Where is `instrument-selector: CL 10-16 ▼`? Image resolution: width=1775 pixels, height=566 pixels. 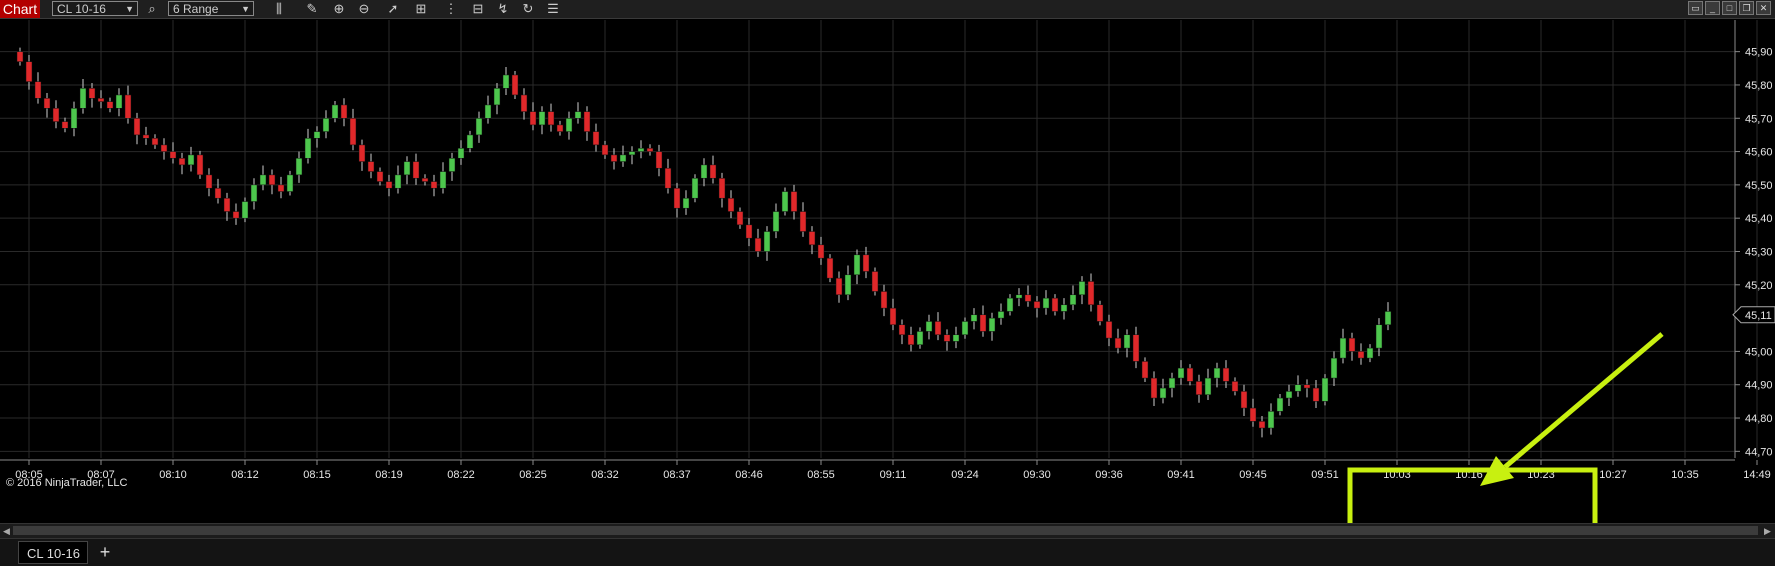
instrument-selector: CL 10-16 ▼ is located at coordinates (95, 8).